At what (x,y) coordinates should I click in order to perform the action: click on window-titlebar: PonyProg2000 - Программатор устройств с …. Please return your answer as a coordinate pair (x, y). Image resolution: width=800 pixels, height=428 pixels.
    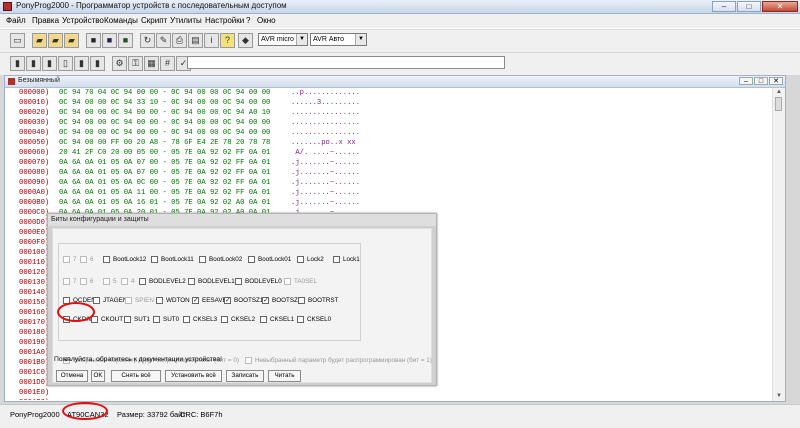
    Looking at the image, I should click on (400, 7).